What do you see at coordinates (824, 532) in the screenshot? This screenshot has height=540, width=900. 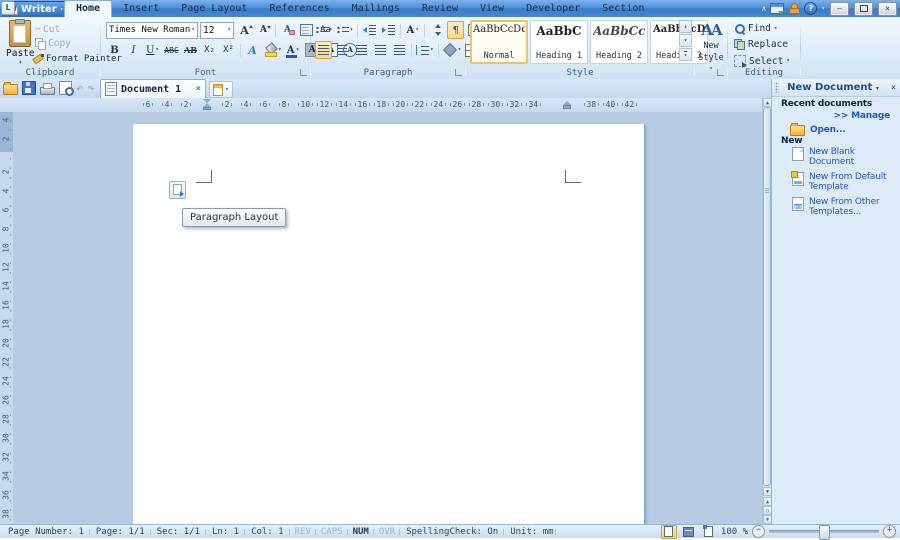 I see `zoom-slider-track` at bounding box center [824, 532].